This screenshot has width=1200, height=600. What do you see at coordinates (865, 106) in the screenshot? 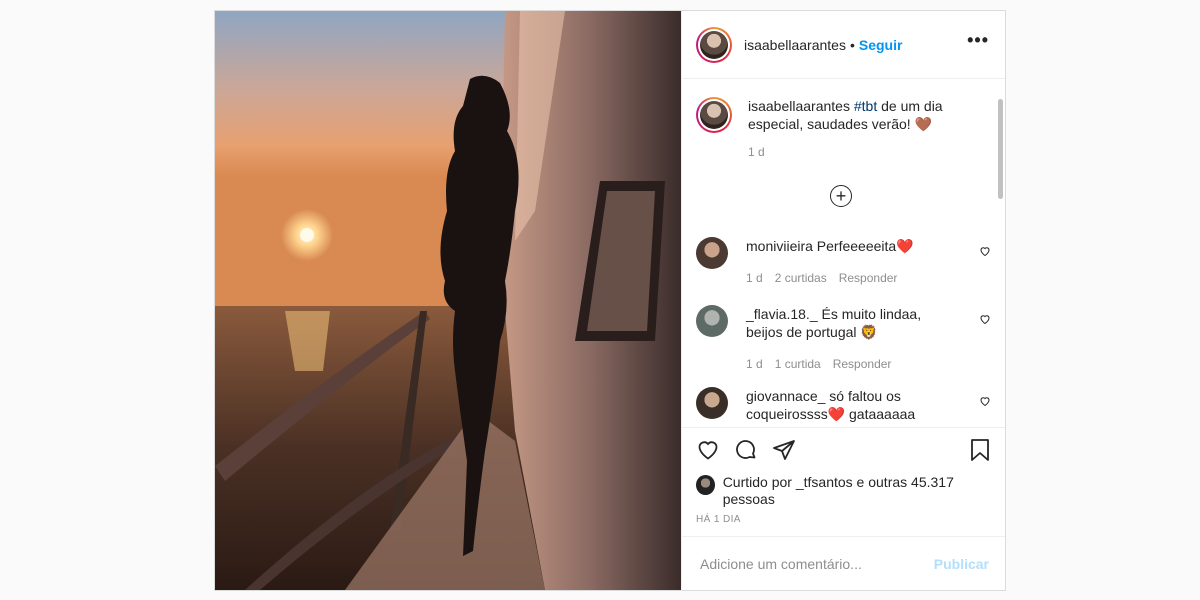
I see `caption-hashtag: #tbt` at bounding box center [865, 106].